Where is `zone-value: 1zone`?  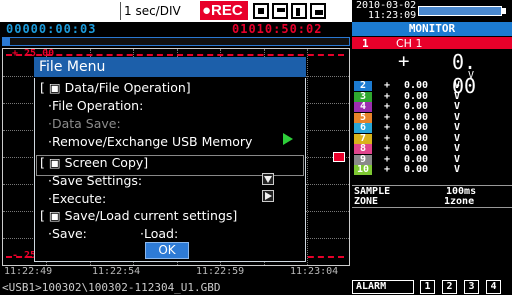 zone-value: 1zone is located at coordinates (459, 201).